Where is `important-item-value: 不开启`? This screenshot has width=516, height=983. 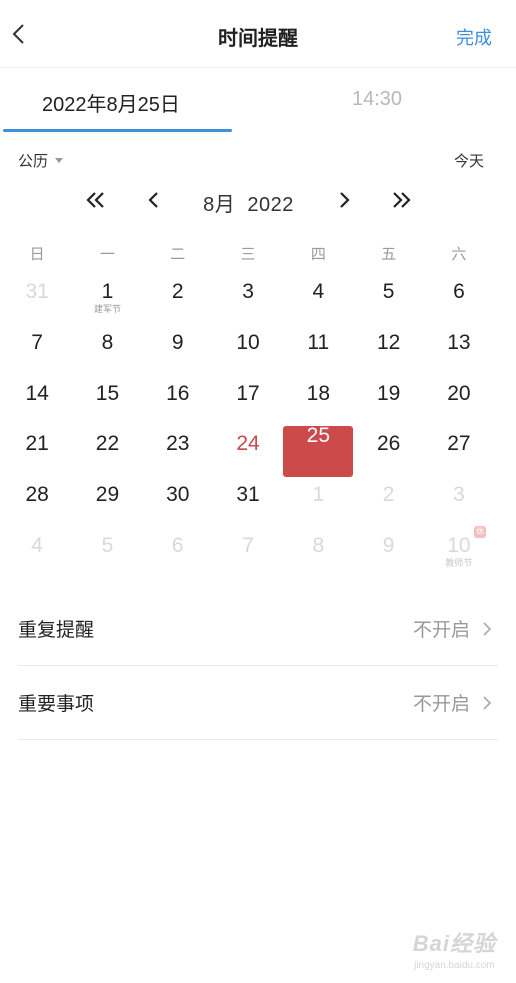
important-item-value: 不开启 is located at coordinates (441, 704).